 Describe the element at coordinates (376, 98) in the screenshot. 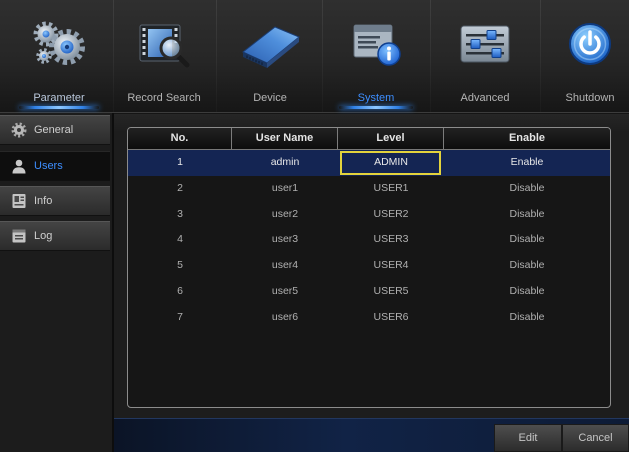

I see `nav-label: System` at that location.